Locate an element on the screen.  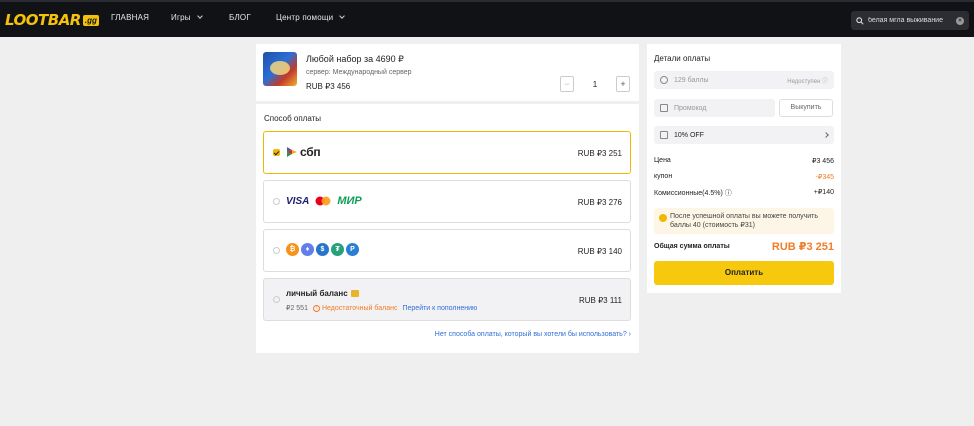
nav-home: ГЛАВНАЯ is located at coordinates (130, 17).